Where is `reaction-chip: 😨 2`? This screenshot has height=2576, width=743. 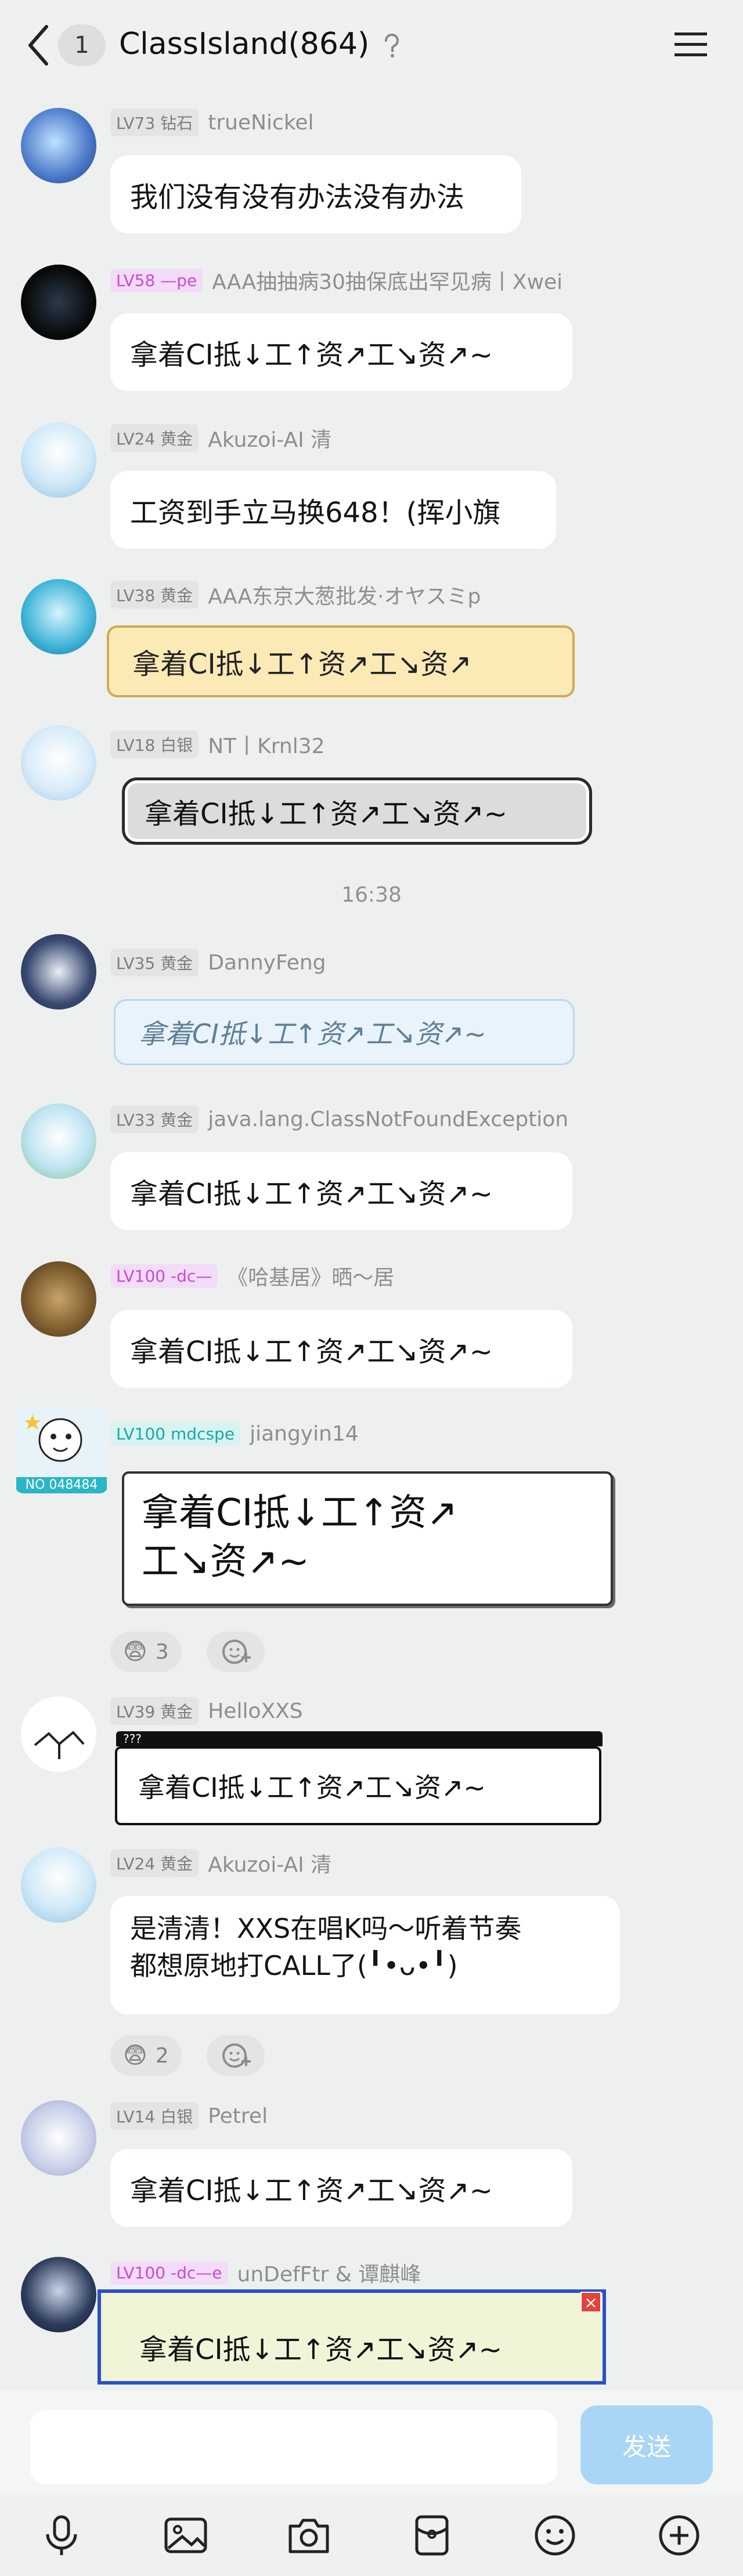 reaction-chip: 😨 2 is located at coordinates (146, 2055).